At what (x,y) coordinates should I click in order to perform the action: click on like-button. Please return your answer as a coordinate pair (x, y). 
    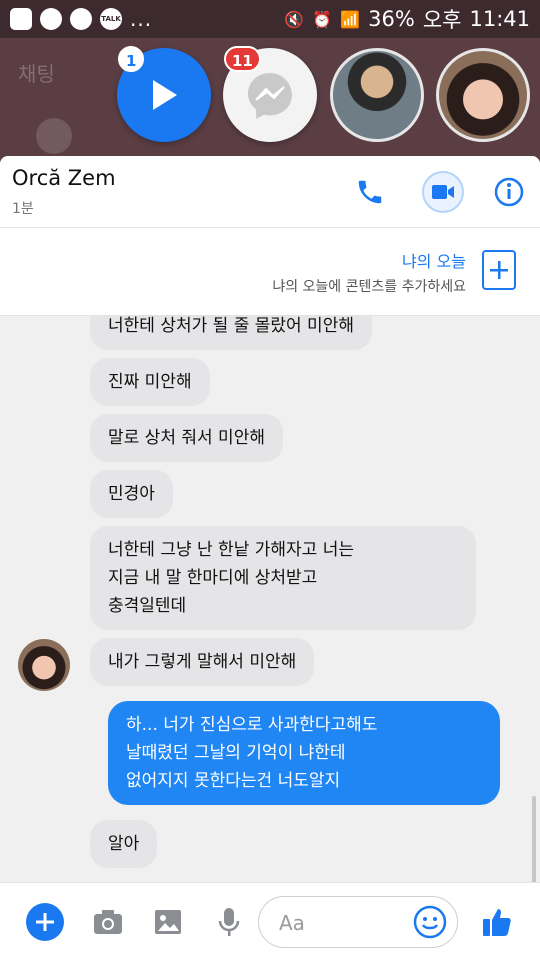
    Looking at the image, I should click on (497, 922).